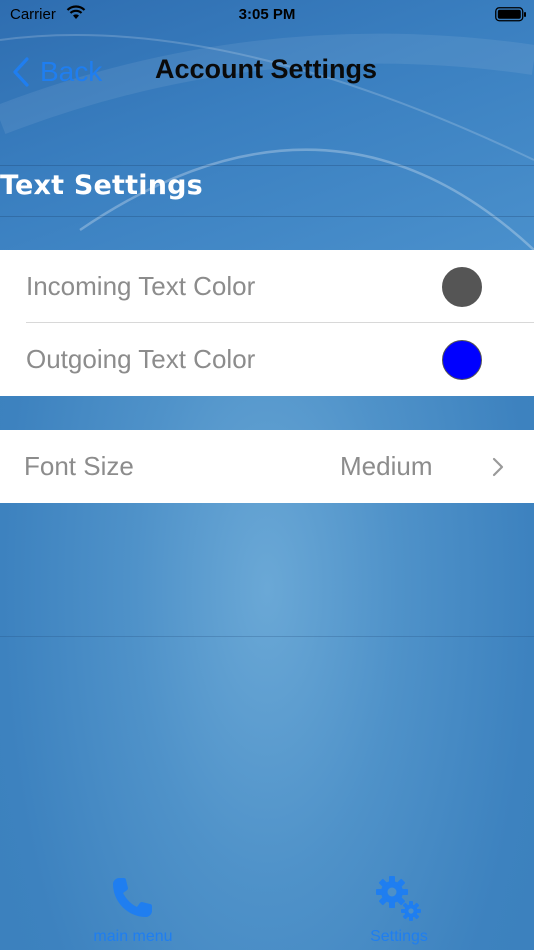 Image resolution: width=534 pixels, height=950 pixels. Describe the element at coordinates (498, 467) in the screenshot. I see `chevron-right-icon` at that location.